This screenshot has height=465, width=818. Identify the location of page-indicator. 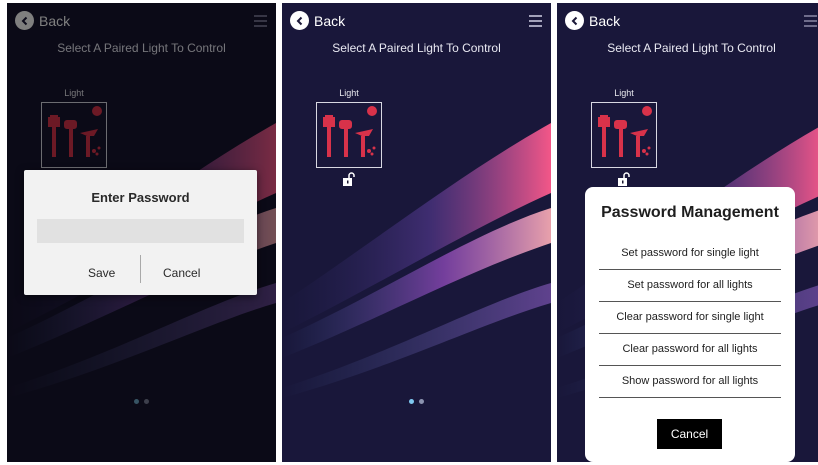
(416, 401).